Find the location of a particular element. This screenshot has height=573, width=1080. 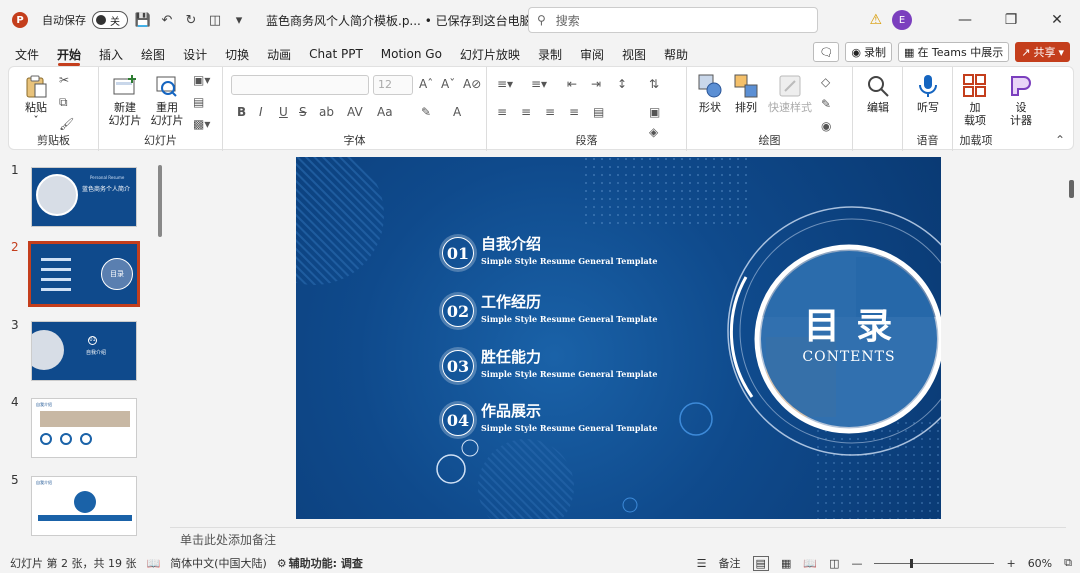

notes-pane: 单击此处添加备注 is located at coordinates (618, 539).